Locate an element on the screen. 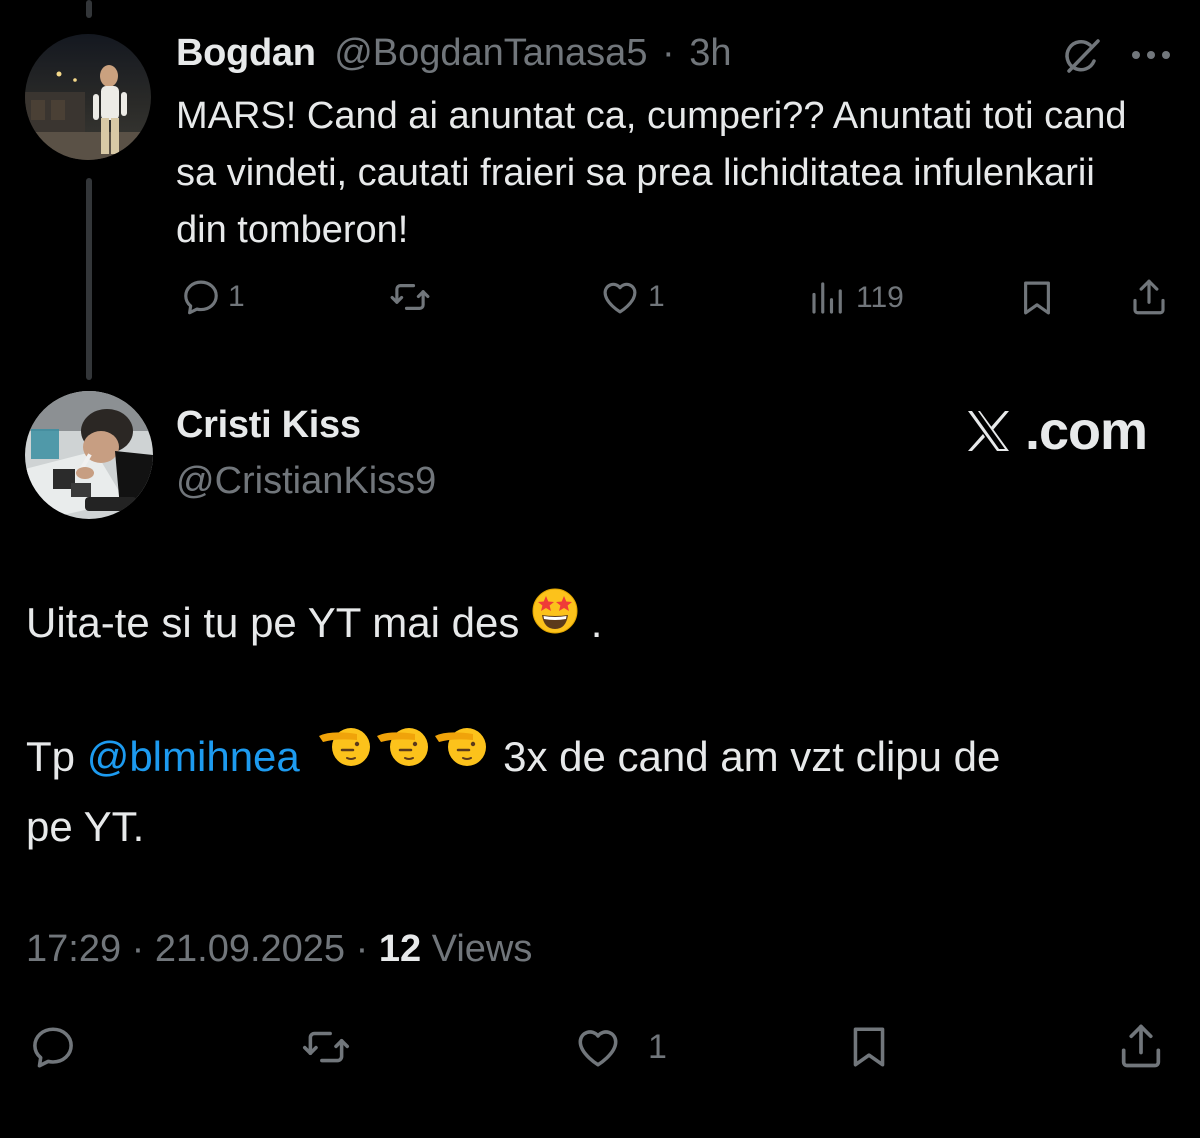  reply-reply-count: 1 is located at coordinates (236, 296).